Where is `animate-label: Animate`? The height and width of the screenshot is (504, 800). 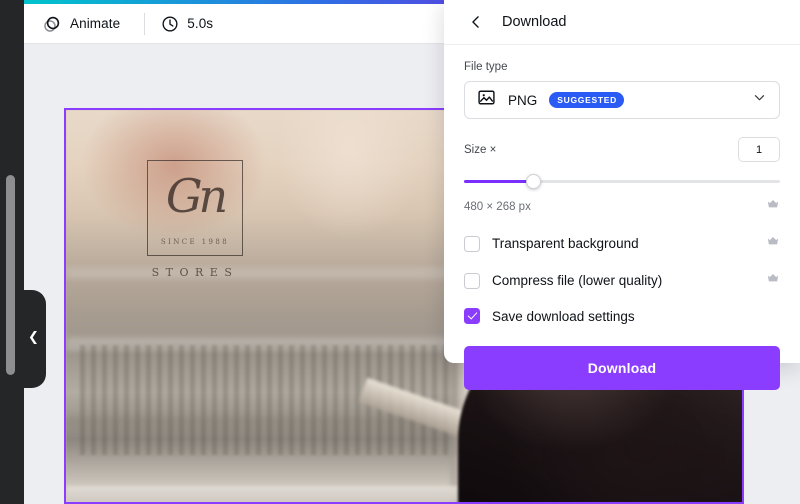 animate-label: Animate is located at coordinates (95, 23).